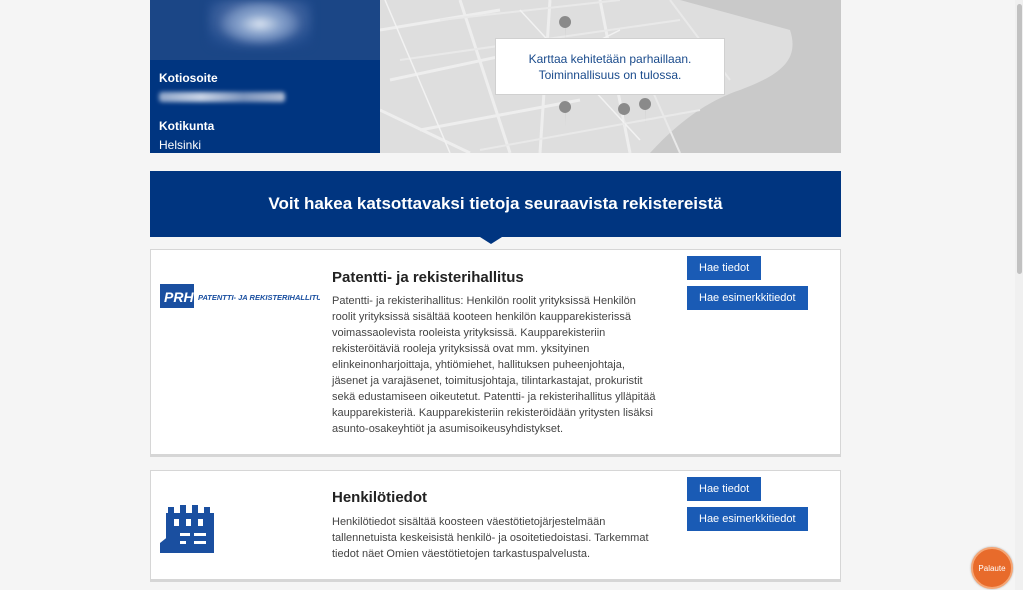  I want to click on blurred-avatar-highlight, so click(260, 24).